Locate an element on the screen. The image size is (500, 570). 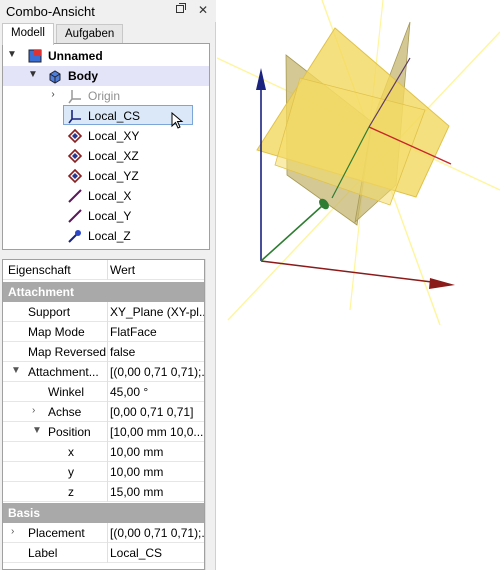
property-row-y: y 10,00 mm is located at coordinates (103, 472).